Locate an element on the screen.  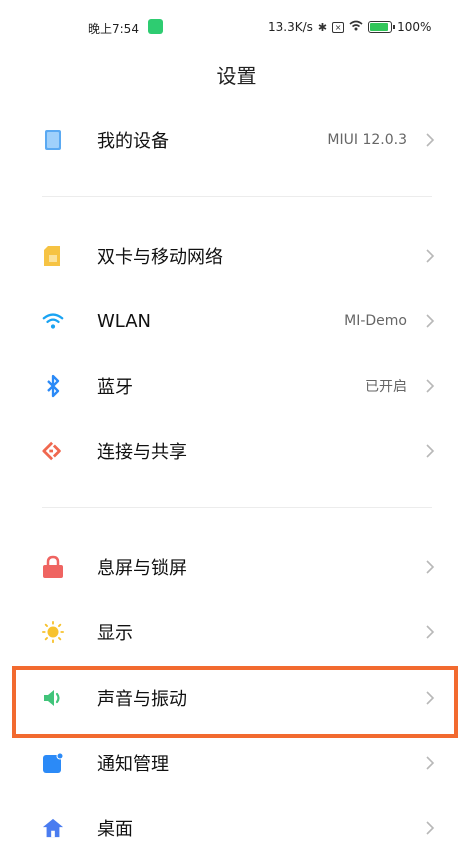
settings-item-my-device: 我的设备 MIUI 12.0.3 is located at coordinates (236, 140).